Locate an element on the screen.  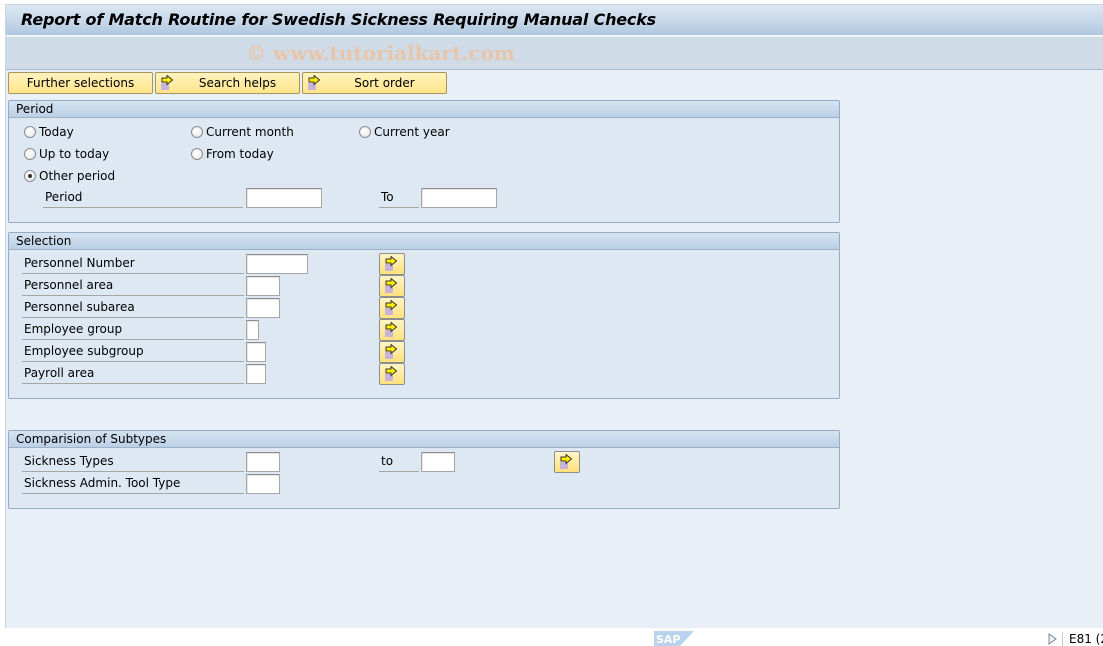
search-helps-button: Search helps is located at coordinates (227, 83).